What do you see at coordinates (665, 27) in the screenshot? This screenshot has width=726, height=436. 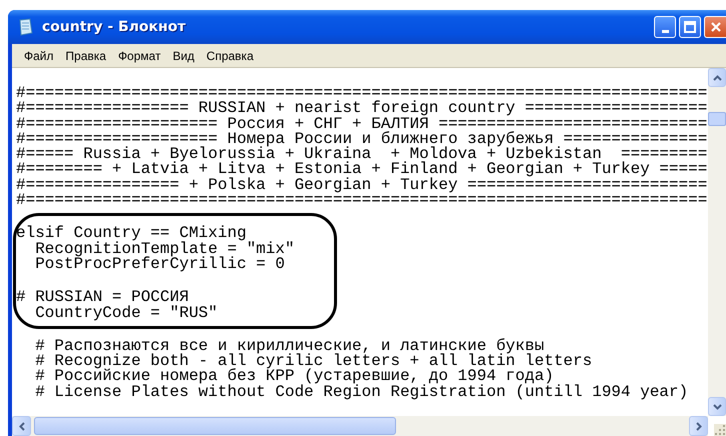 I see `minimize-button` at bounding box center [665, 27].